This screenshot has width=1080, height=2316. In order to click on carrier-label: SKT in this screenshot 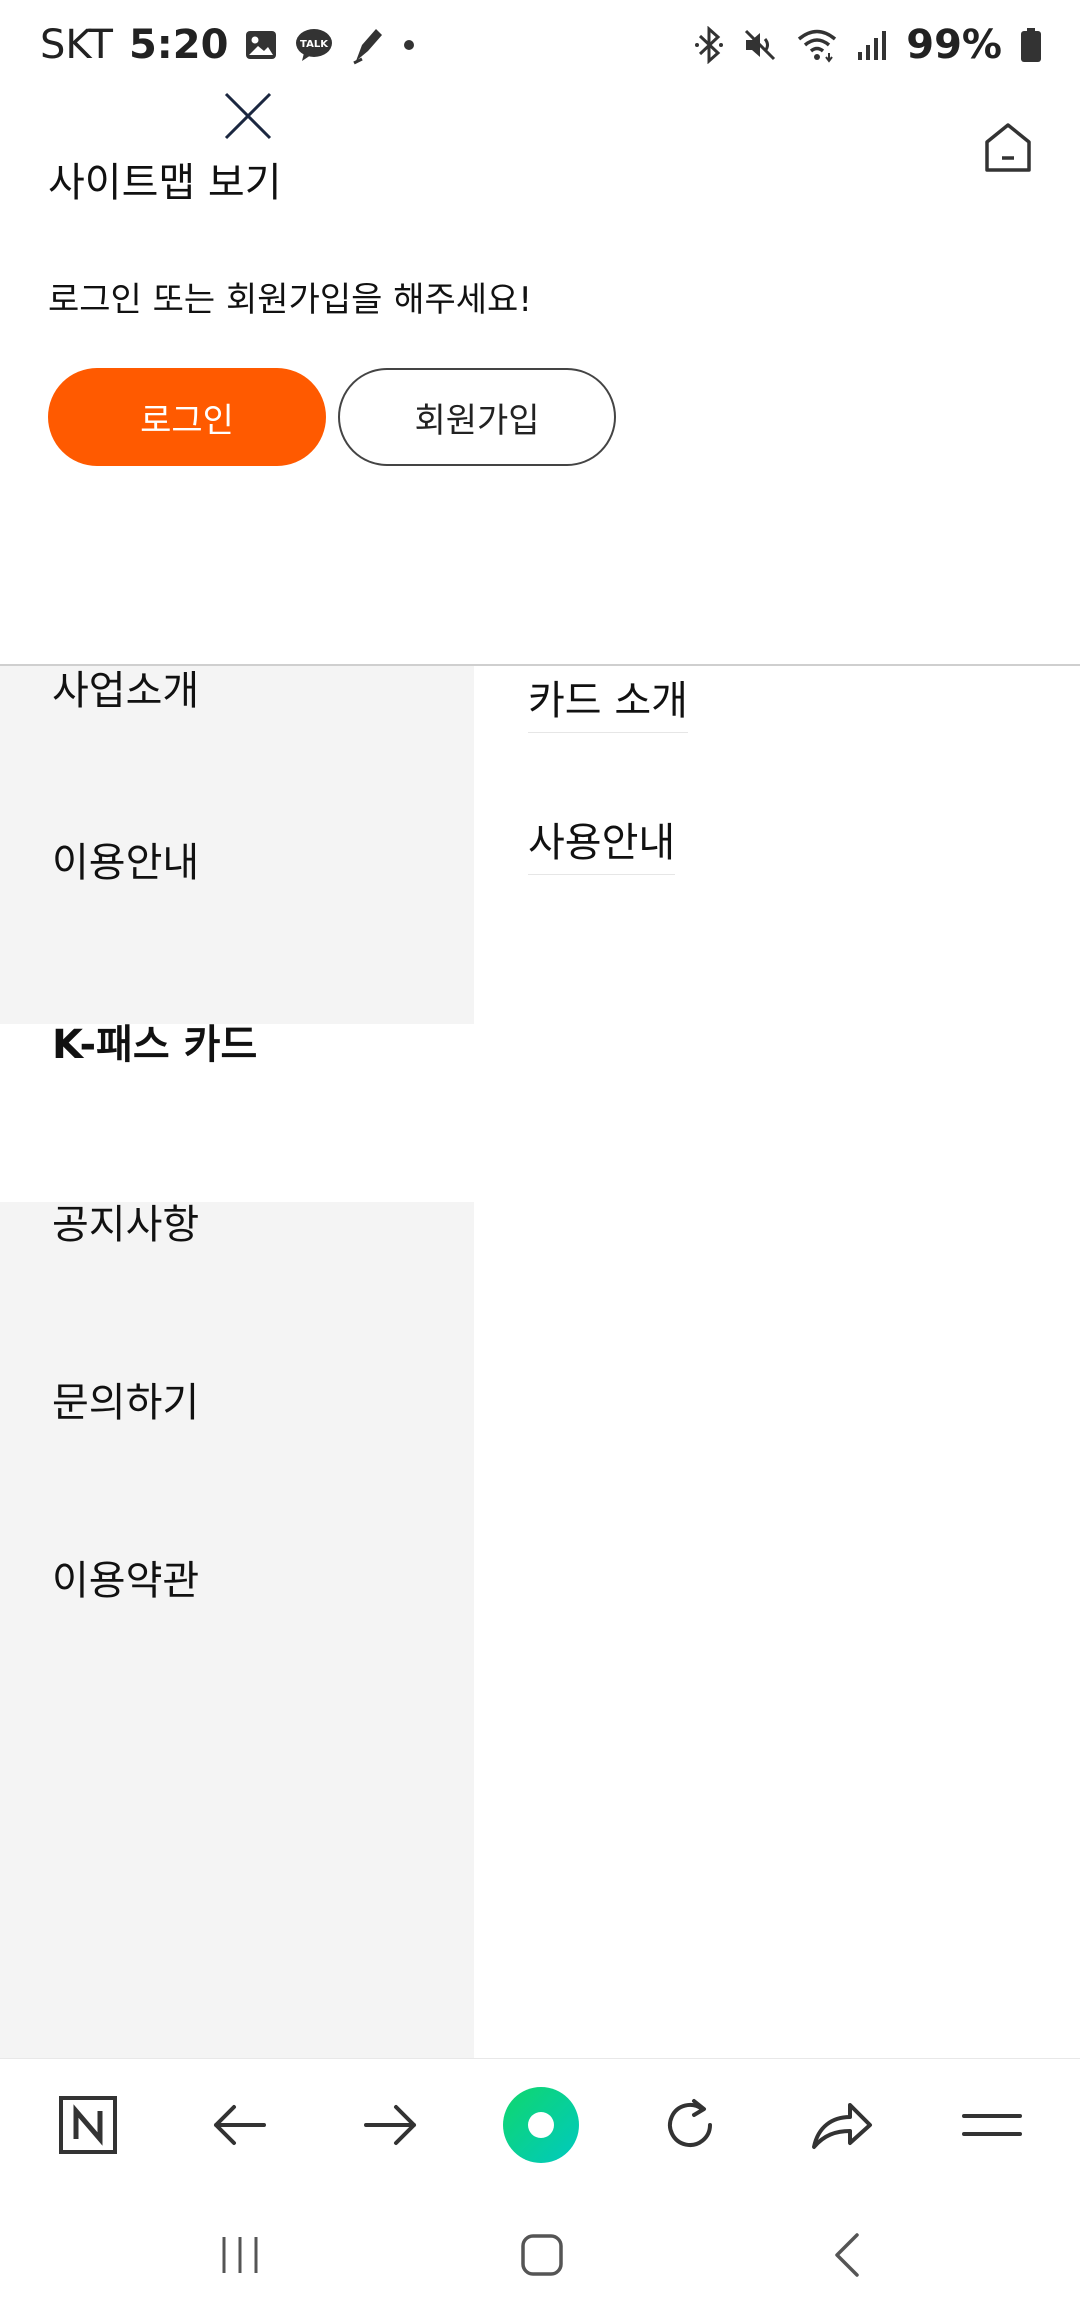, I will do `click(76, 45)`.